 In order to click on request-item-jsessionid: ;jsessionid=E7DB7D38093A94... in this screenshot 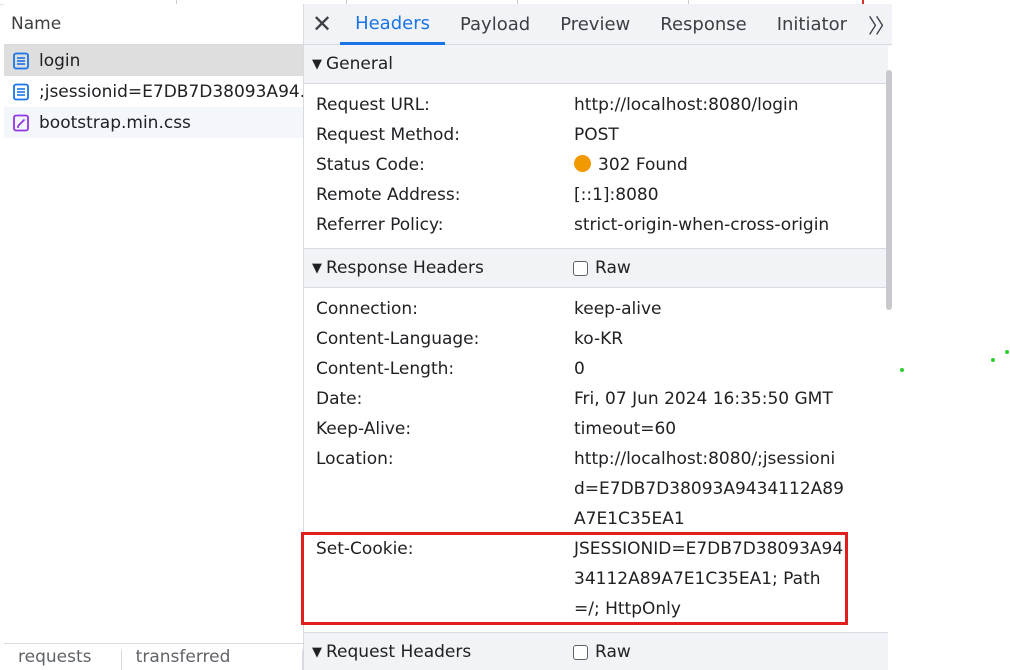, I will do `click(153, 91)`.